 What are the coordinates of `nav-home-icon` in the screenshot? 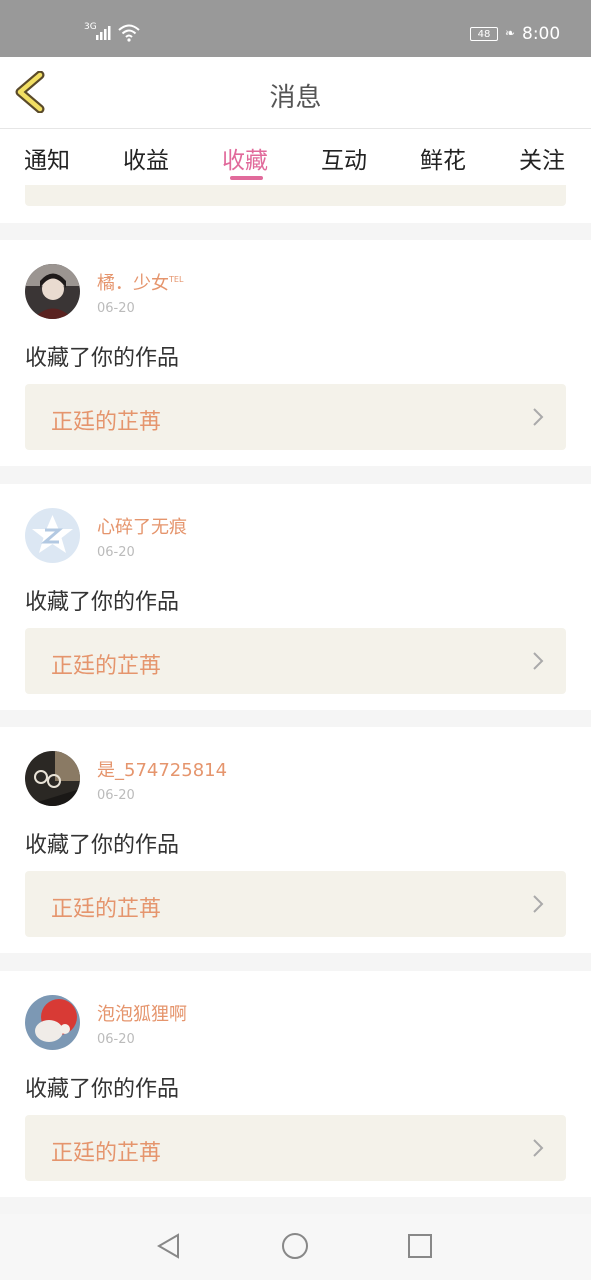 It's located at (295, 1246).